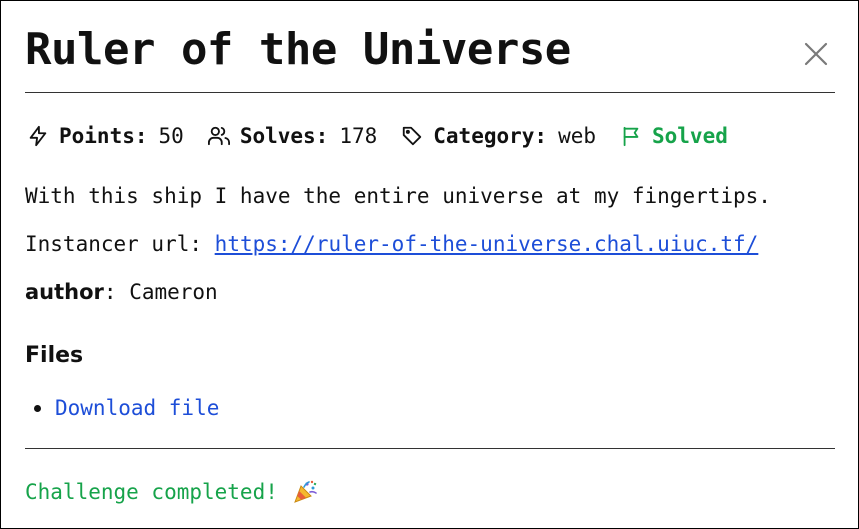 The width and height of the screenshot is (859, 529). What do you see at coordinates (298, 49) in the screenshot?
I see `challenge-title: Ruler of the Universe` at bounding box center [298, 49].